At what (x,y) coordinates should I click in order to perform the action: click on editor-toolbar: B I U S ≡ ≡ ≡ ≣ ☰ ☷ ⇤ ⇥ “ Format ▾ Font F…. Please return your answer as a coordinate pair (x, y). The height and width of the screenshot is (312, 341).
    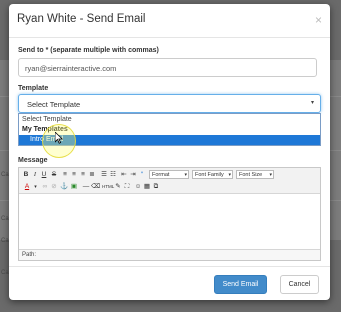
    Looking at the image, I should click on (169, 181).